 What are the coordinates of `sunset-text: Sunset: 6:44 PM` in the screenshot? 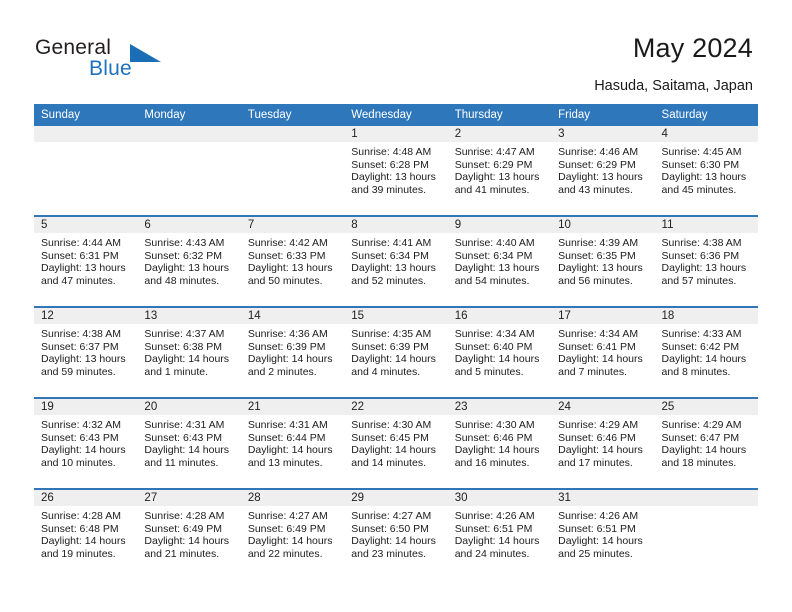 It's located at (286, 437).